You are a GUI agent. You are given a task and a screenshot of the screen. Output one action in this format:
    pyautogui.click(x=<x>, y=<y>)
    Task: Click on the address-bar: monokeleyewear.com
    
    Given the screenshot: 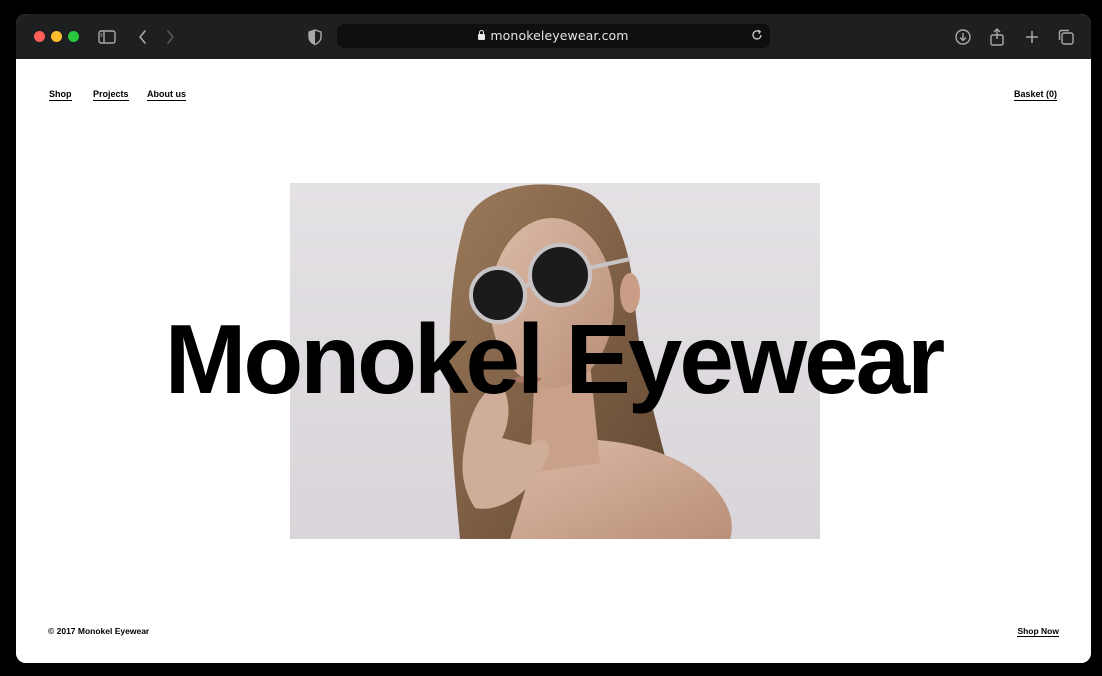 What is the action you would take?
    pyautogui.click(x=553, y=36)
    